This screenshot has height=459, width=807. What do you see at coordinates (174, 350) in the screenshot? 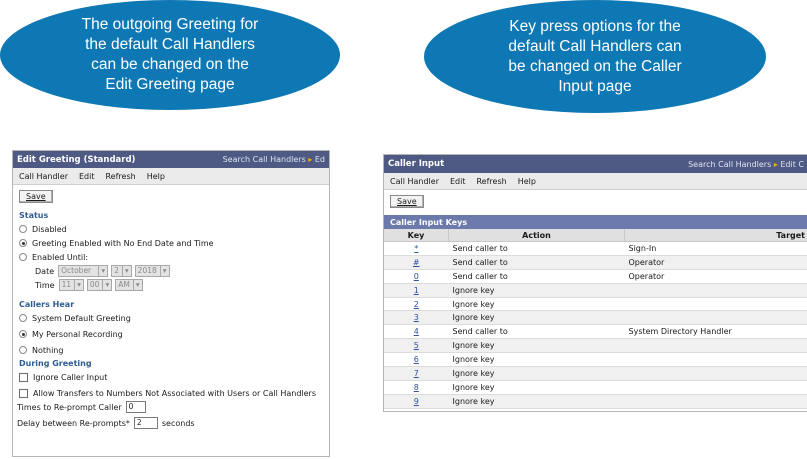
I see `callers-hear-option-nothing: Nothing` at bounding box center [174, 350].